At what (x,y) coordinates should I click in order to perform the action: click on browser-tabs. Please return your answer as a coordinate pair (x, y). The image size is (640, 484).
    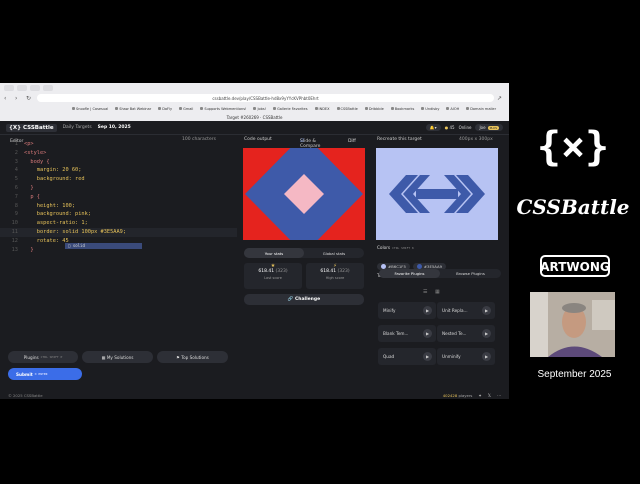
    Looking at the image, I should click on (254, 87).